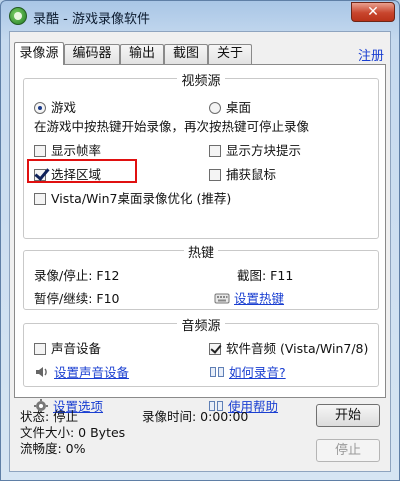 This screenshot has height=481, width=400. What do you see at coordinates (222, 298) in the screenshot?
I see `keyboard-icon` at bounding box center [222, 298].